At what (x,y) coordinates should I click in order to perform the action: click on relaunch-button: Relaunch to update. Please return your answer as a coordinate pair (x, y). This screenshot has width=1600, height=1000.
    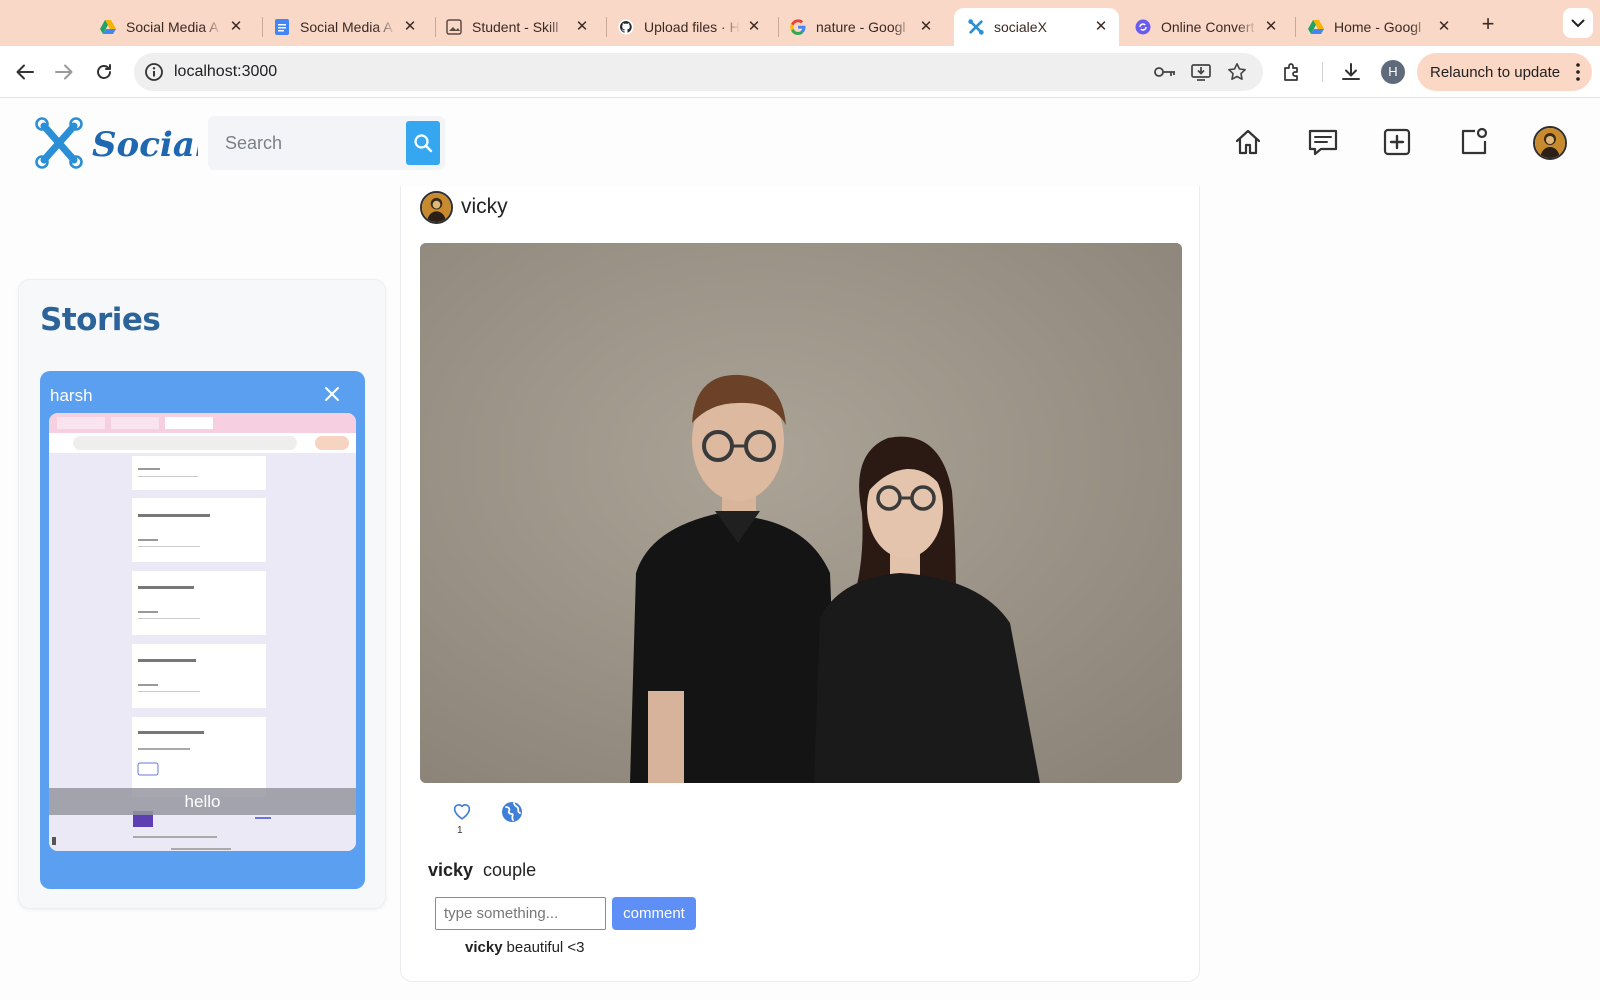
    Looking at the image, I should click on (1504, 72).